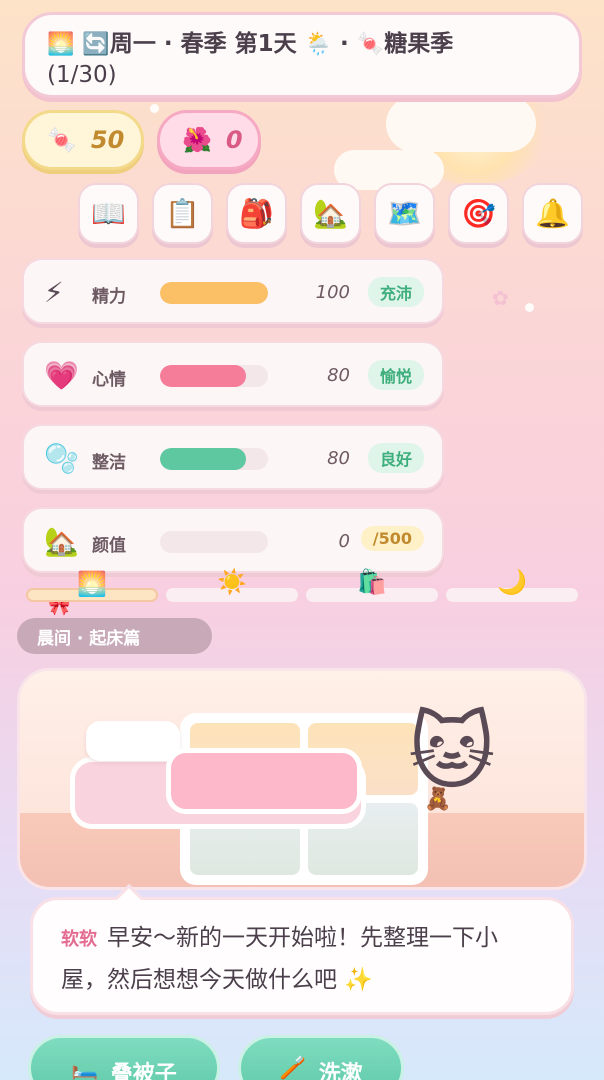  I want to click on stat-badge: /500, so click(392, 538).